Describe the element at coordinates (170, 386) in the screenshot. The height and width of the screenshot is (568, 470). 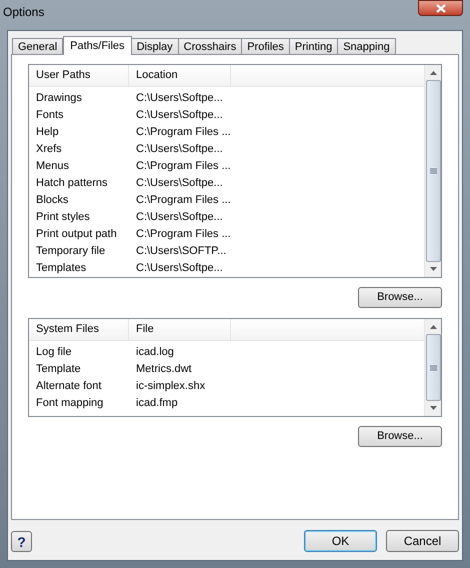
I see `list-cell-text: ic-simplex.shx` at that location.